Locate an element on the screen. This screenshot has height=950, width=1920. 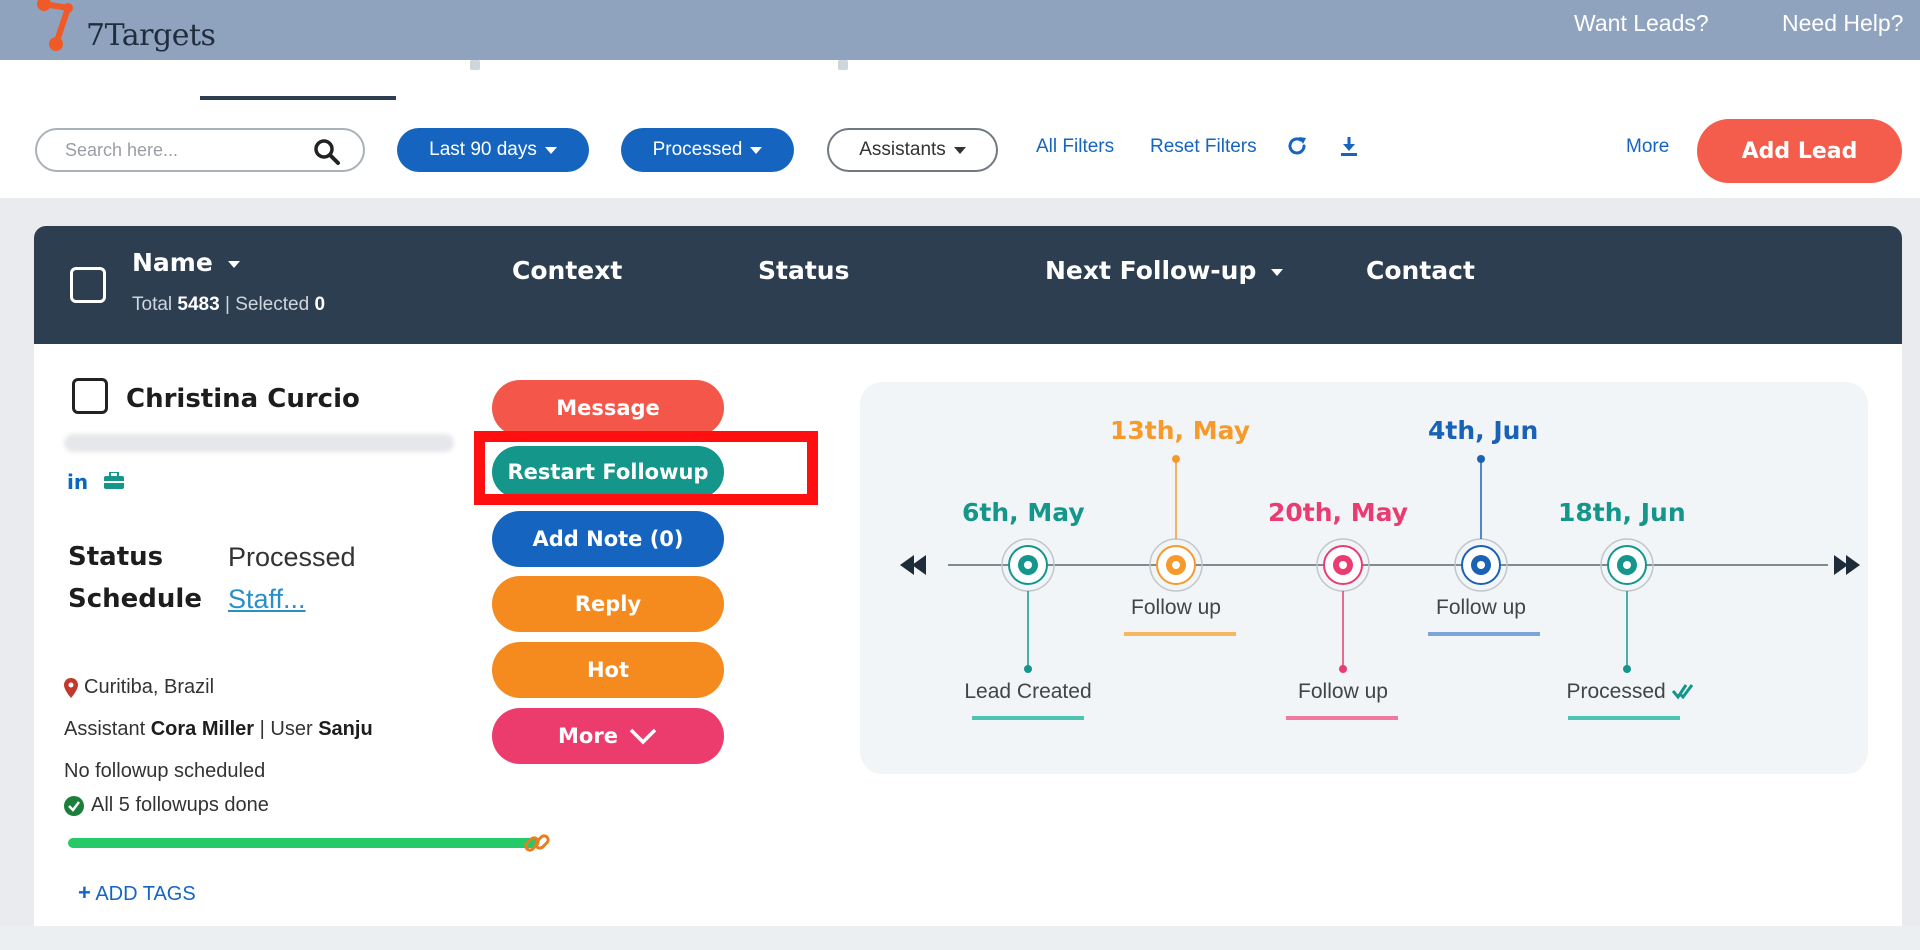
schedule-label: Schedule is located at coordinates (135, 599).